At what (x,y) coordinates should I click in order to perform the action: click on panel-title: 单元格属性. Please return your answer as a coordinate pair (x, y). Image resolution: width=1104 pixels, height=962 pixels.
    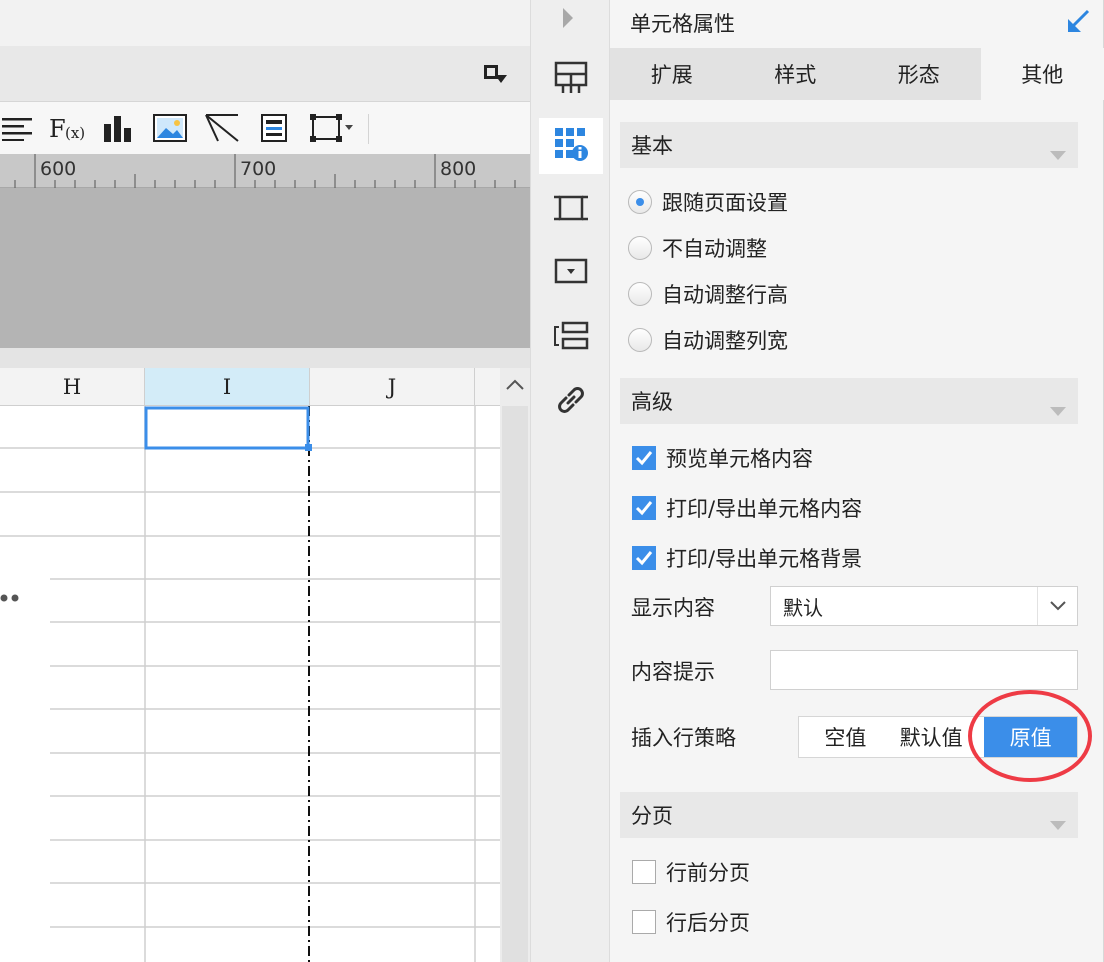
    Looking at the image, I should click on (682, 24).